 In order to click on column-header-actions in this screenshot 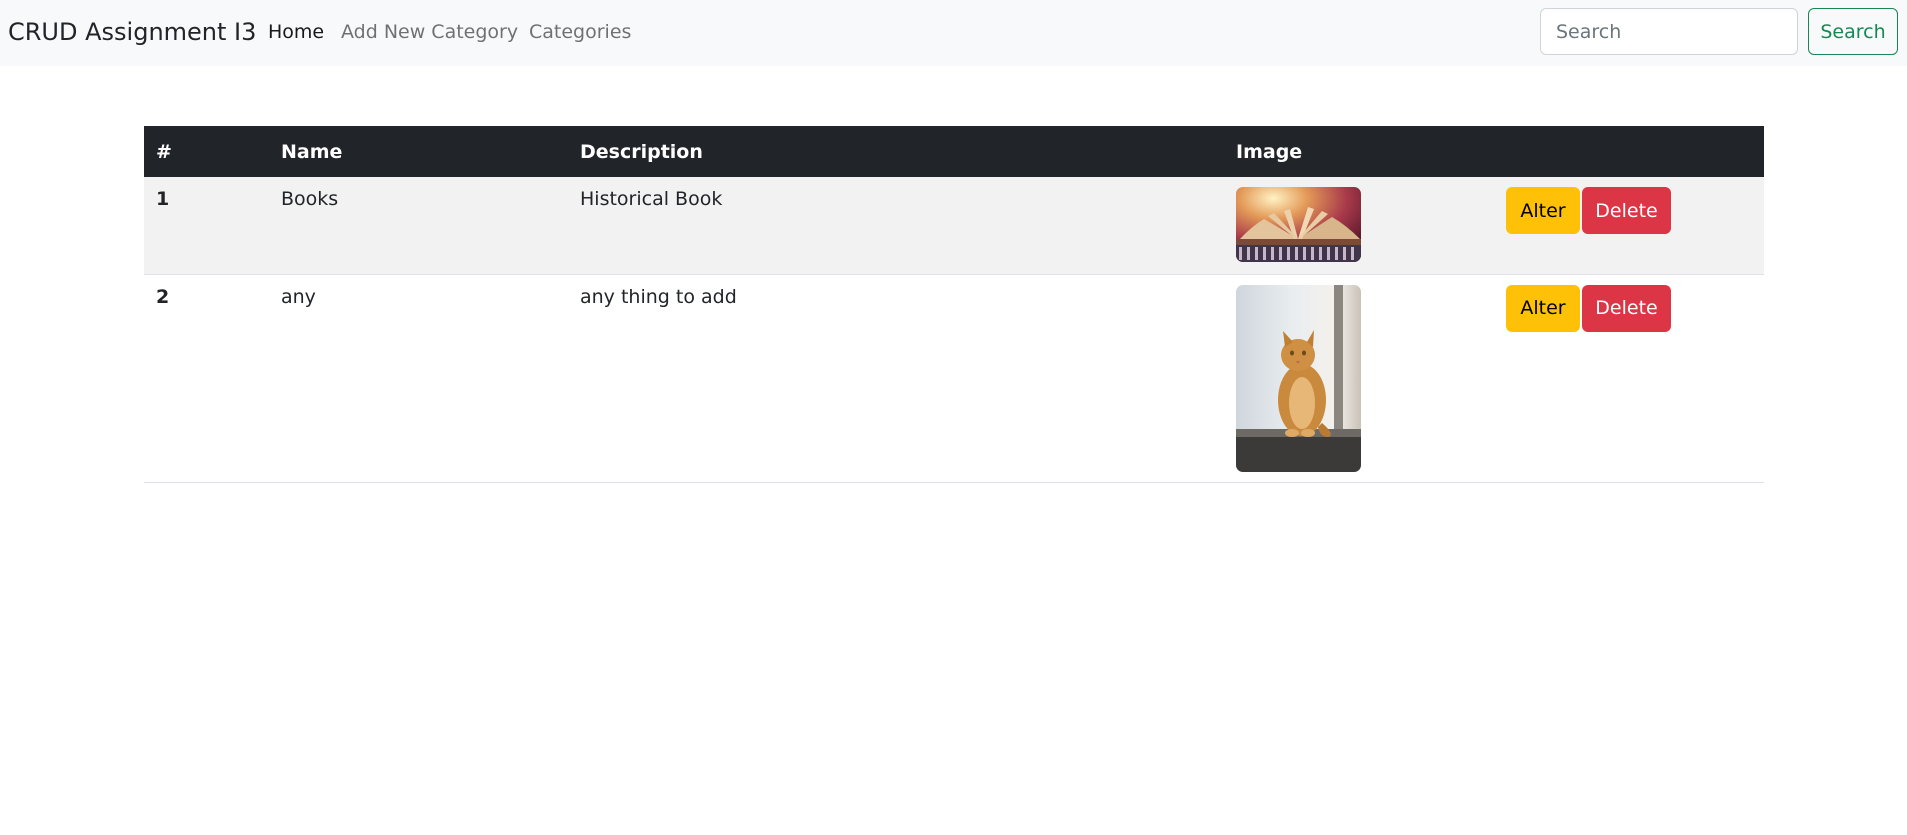, I will do `click(1629, 151)`.